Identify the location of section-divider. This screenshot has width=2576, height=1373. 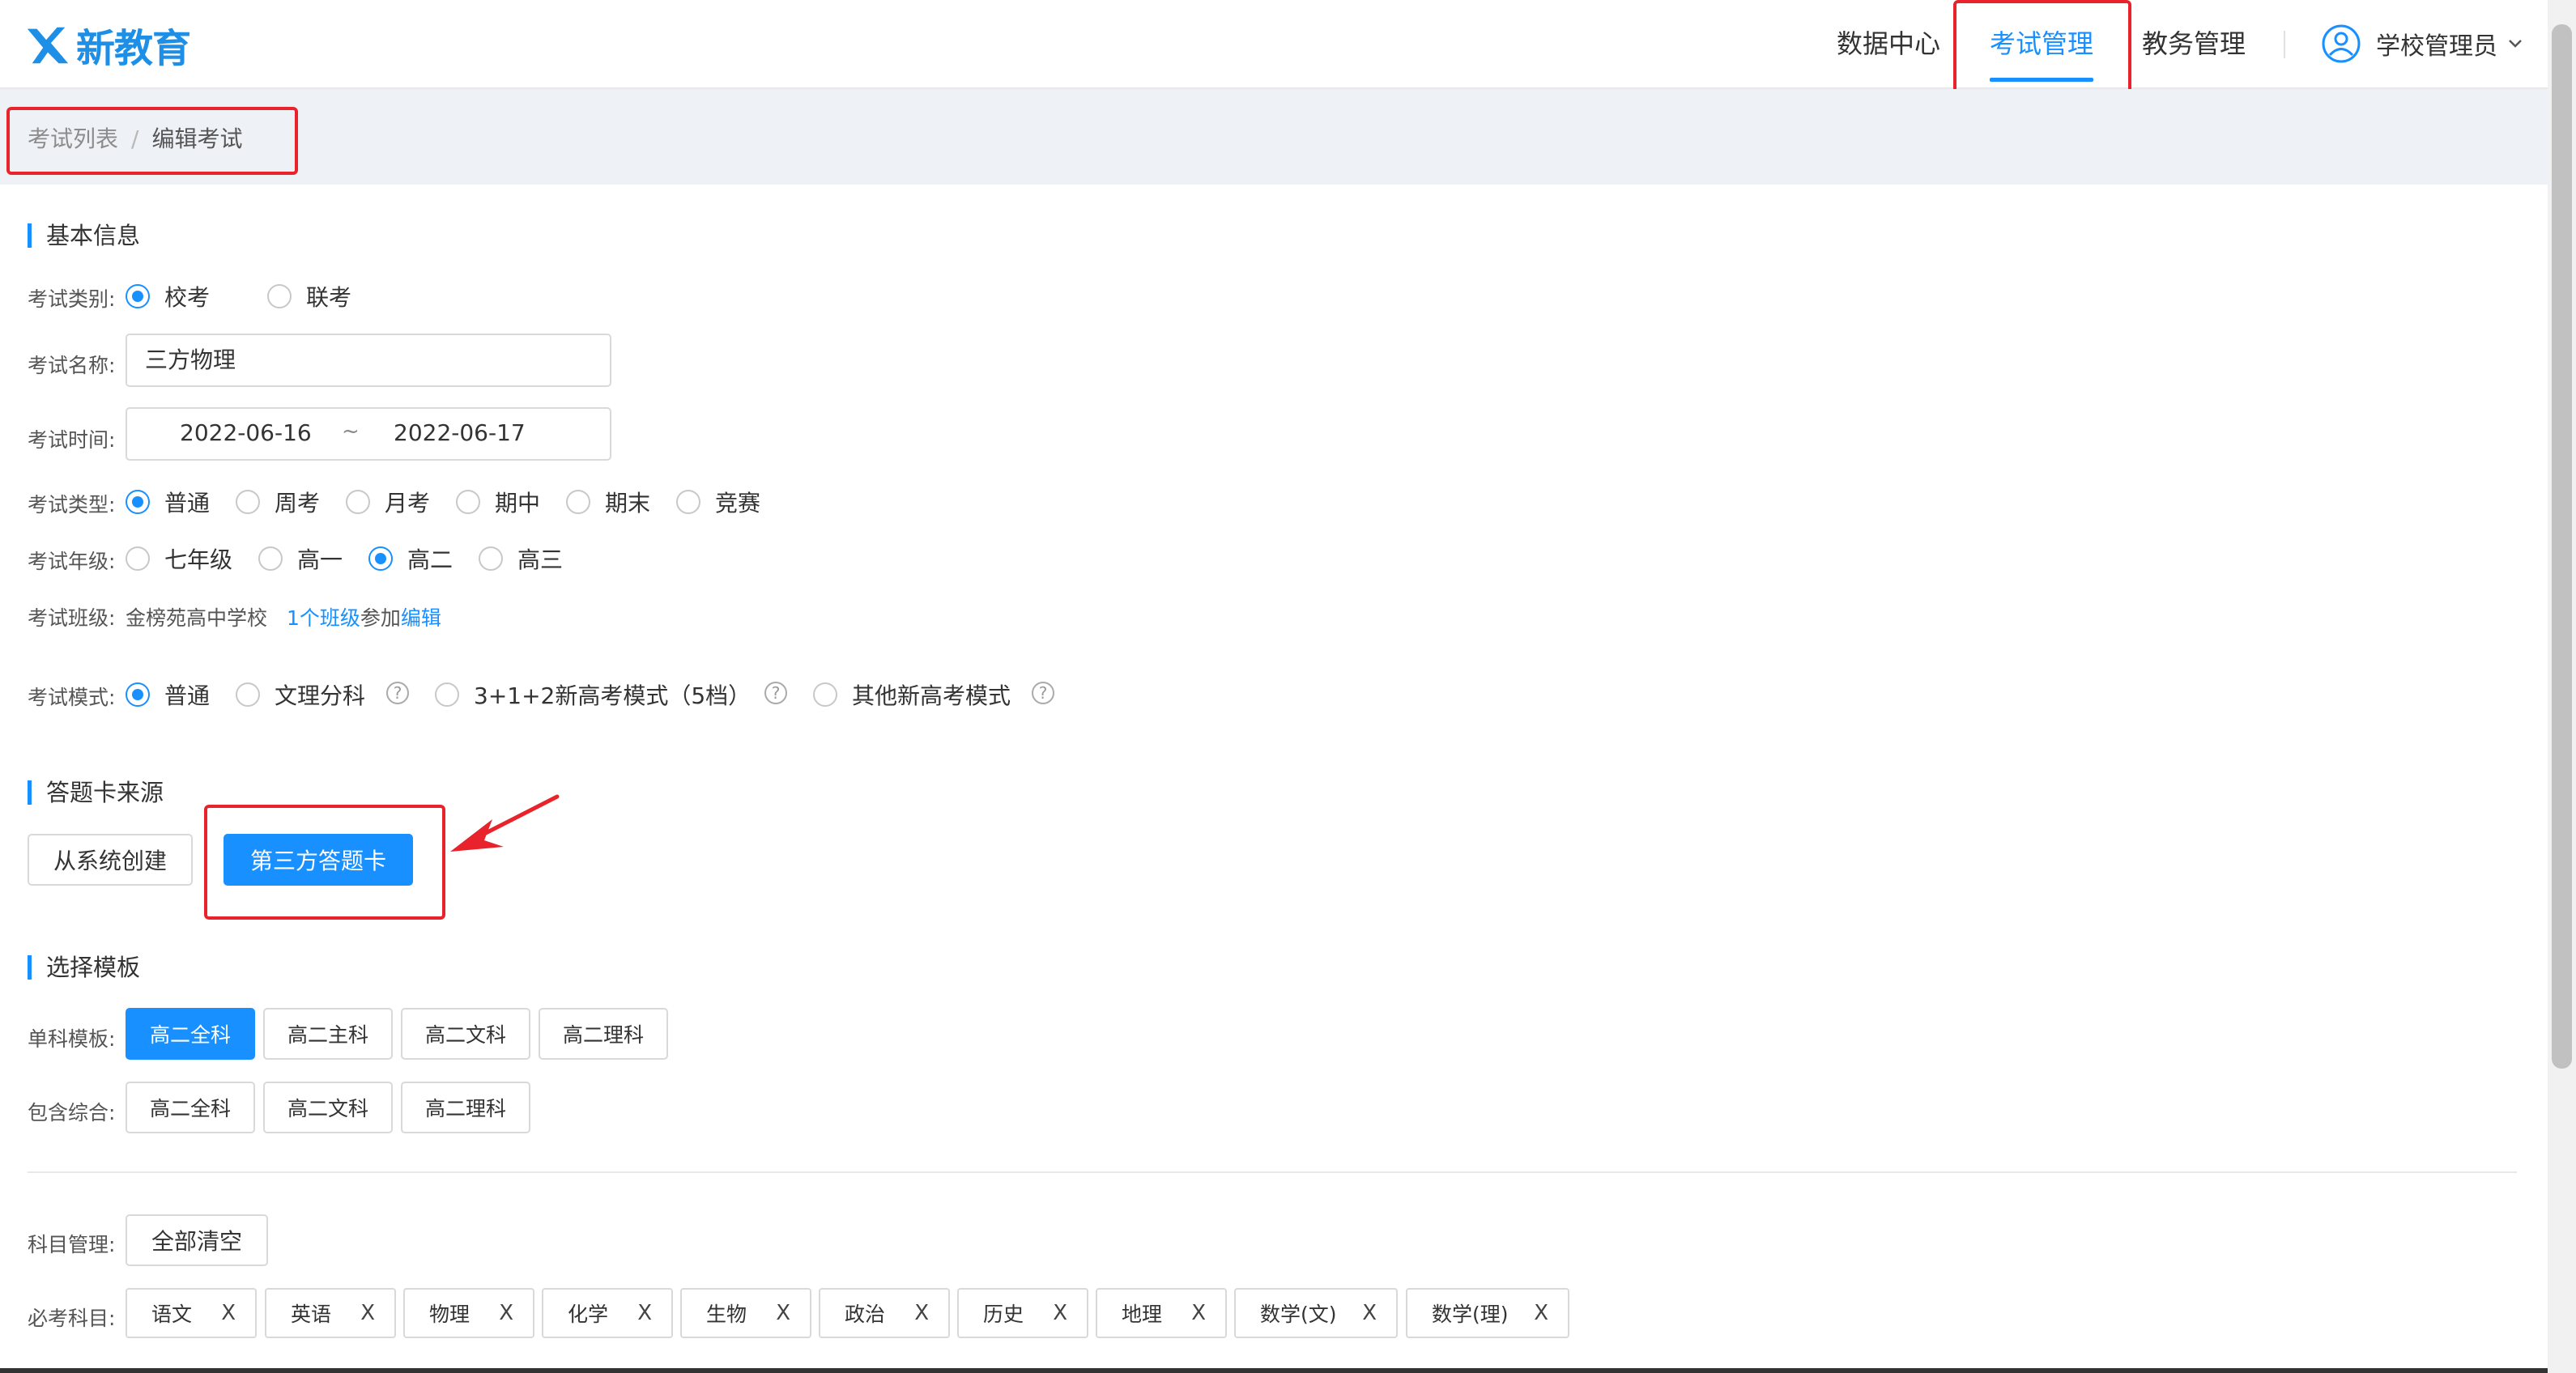
(1272, 1172).